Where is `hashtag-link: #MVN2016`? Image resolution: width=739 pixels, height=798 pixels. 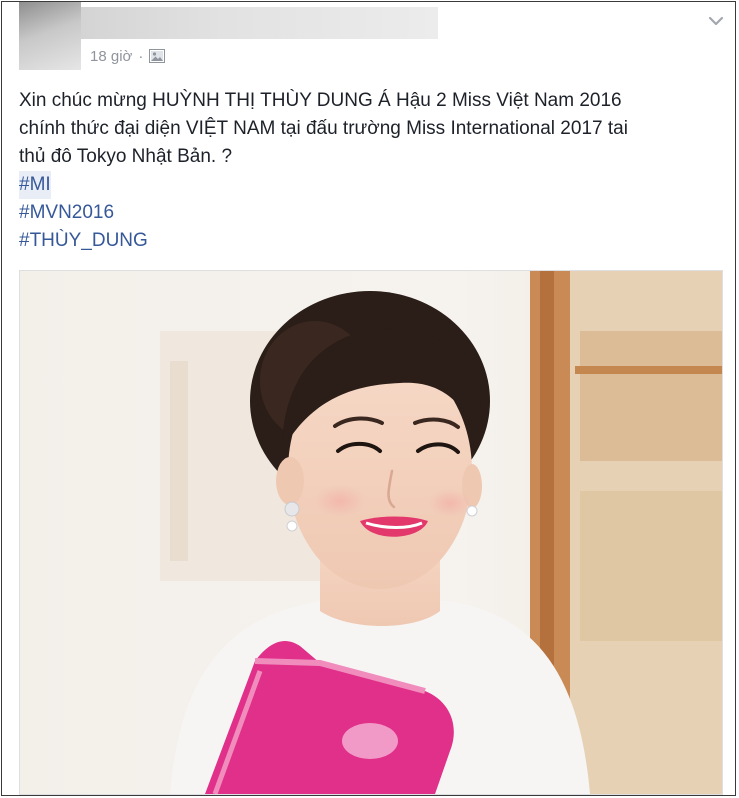
hashtag-link: #MVN2016 is located at coordinates (66, 213).